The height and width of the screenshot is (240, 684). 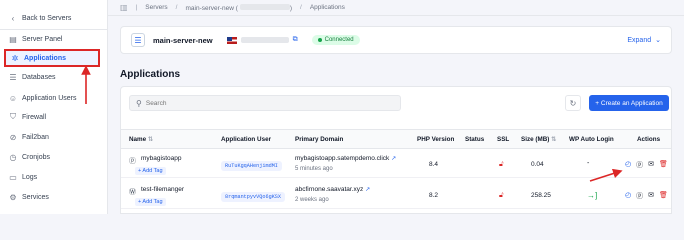 What do you see at coordinates (339, 40) in the screenshot?
I see `status-label: Connected` at bounding box center [339, 40].